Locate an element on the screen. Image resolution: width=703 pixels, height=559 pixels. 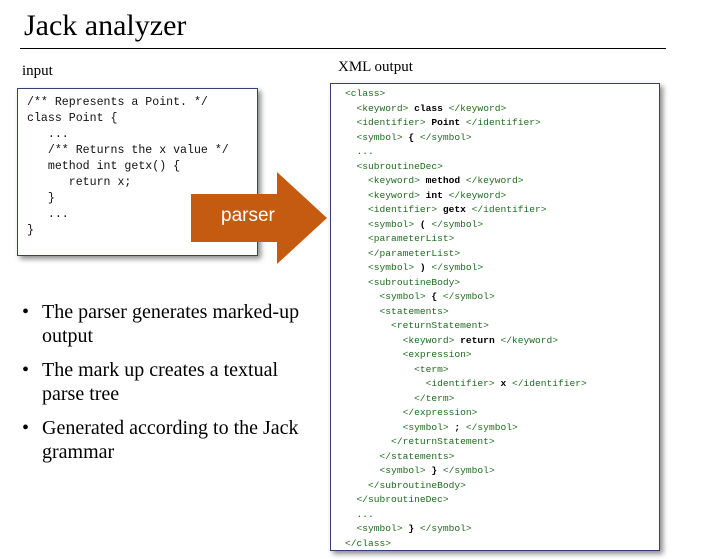
xml-tag-open: <expression> is located at coordinates (408, 355).